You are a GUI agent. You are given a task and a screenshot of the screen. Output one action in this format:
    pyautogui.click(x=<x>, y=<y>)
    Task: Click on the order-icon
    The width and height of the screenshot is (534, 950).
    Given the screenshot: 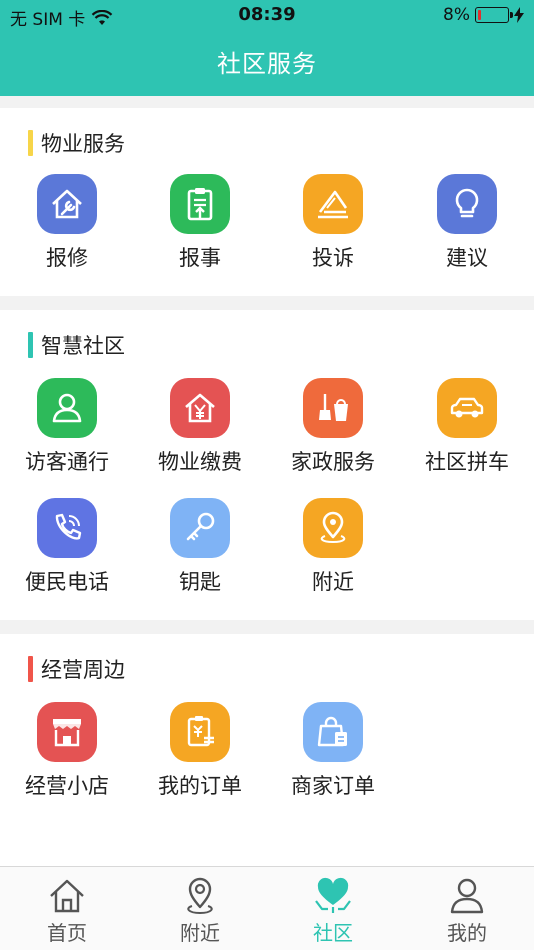 What is the action you would take?
    pyautogui.click(x=200, y=731)
    